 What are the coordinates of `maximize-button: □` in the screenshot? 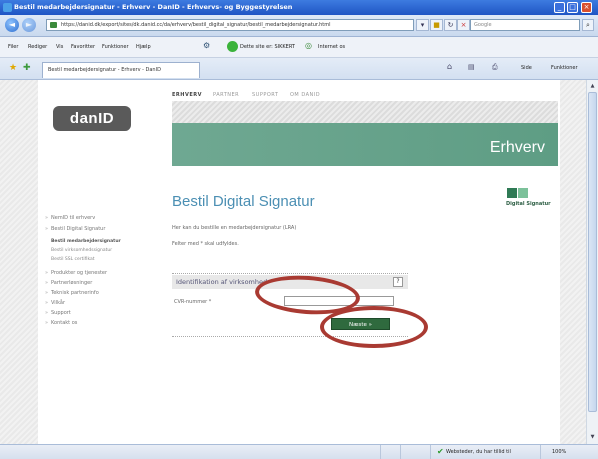 It's located at (572, 7).